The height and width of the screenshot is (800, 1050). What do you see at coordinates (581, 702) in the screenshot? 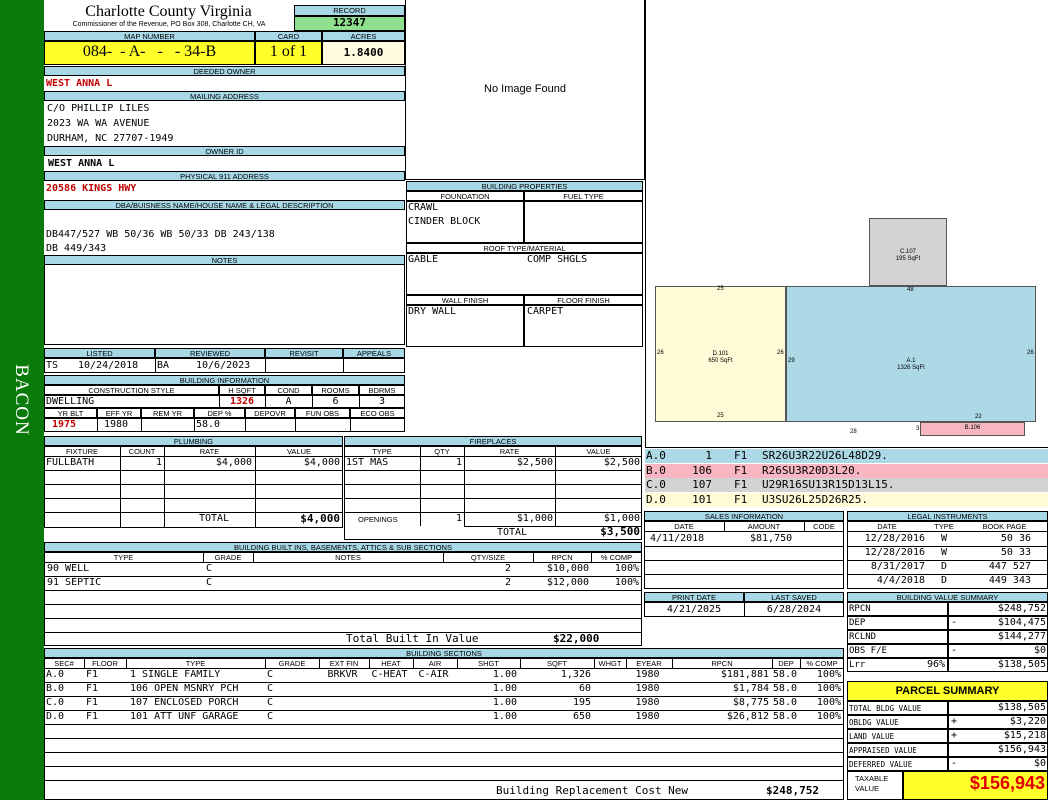
I see `section-cell: 195` at bounding box center [581, 702].